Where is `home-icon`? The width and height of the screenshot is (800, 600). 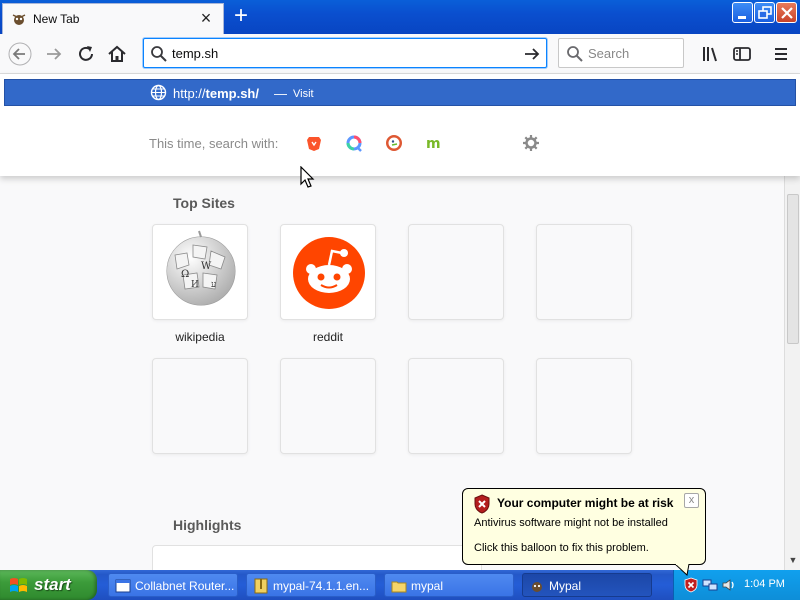 home-icon is located at coordinates (117, 54).